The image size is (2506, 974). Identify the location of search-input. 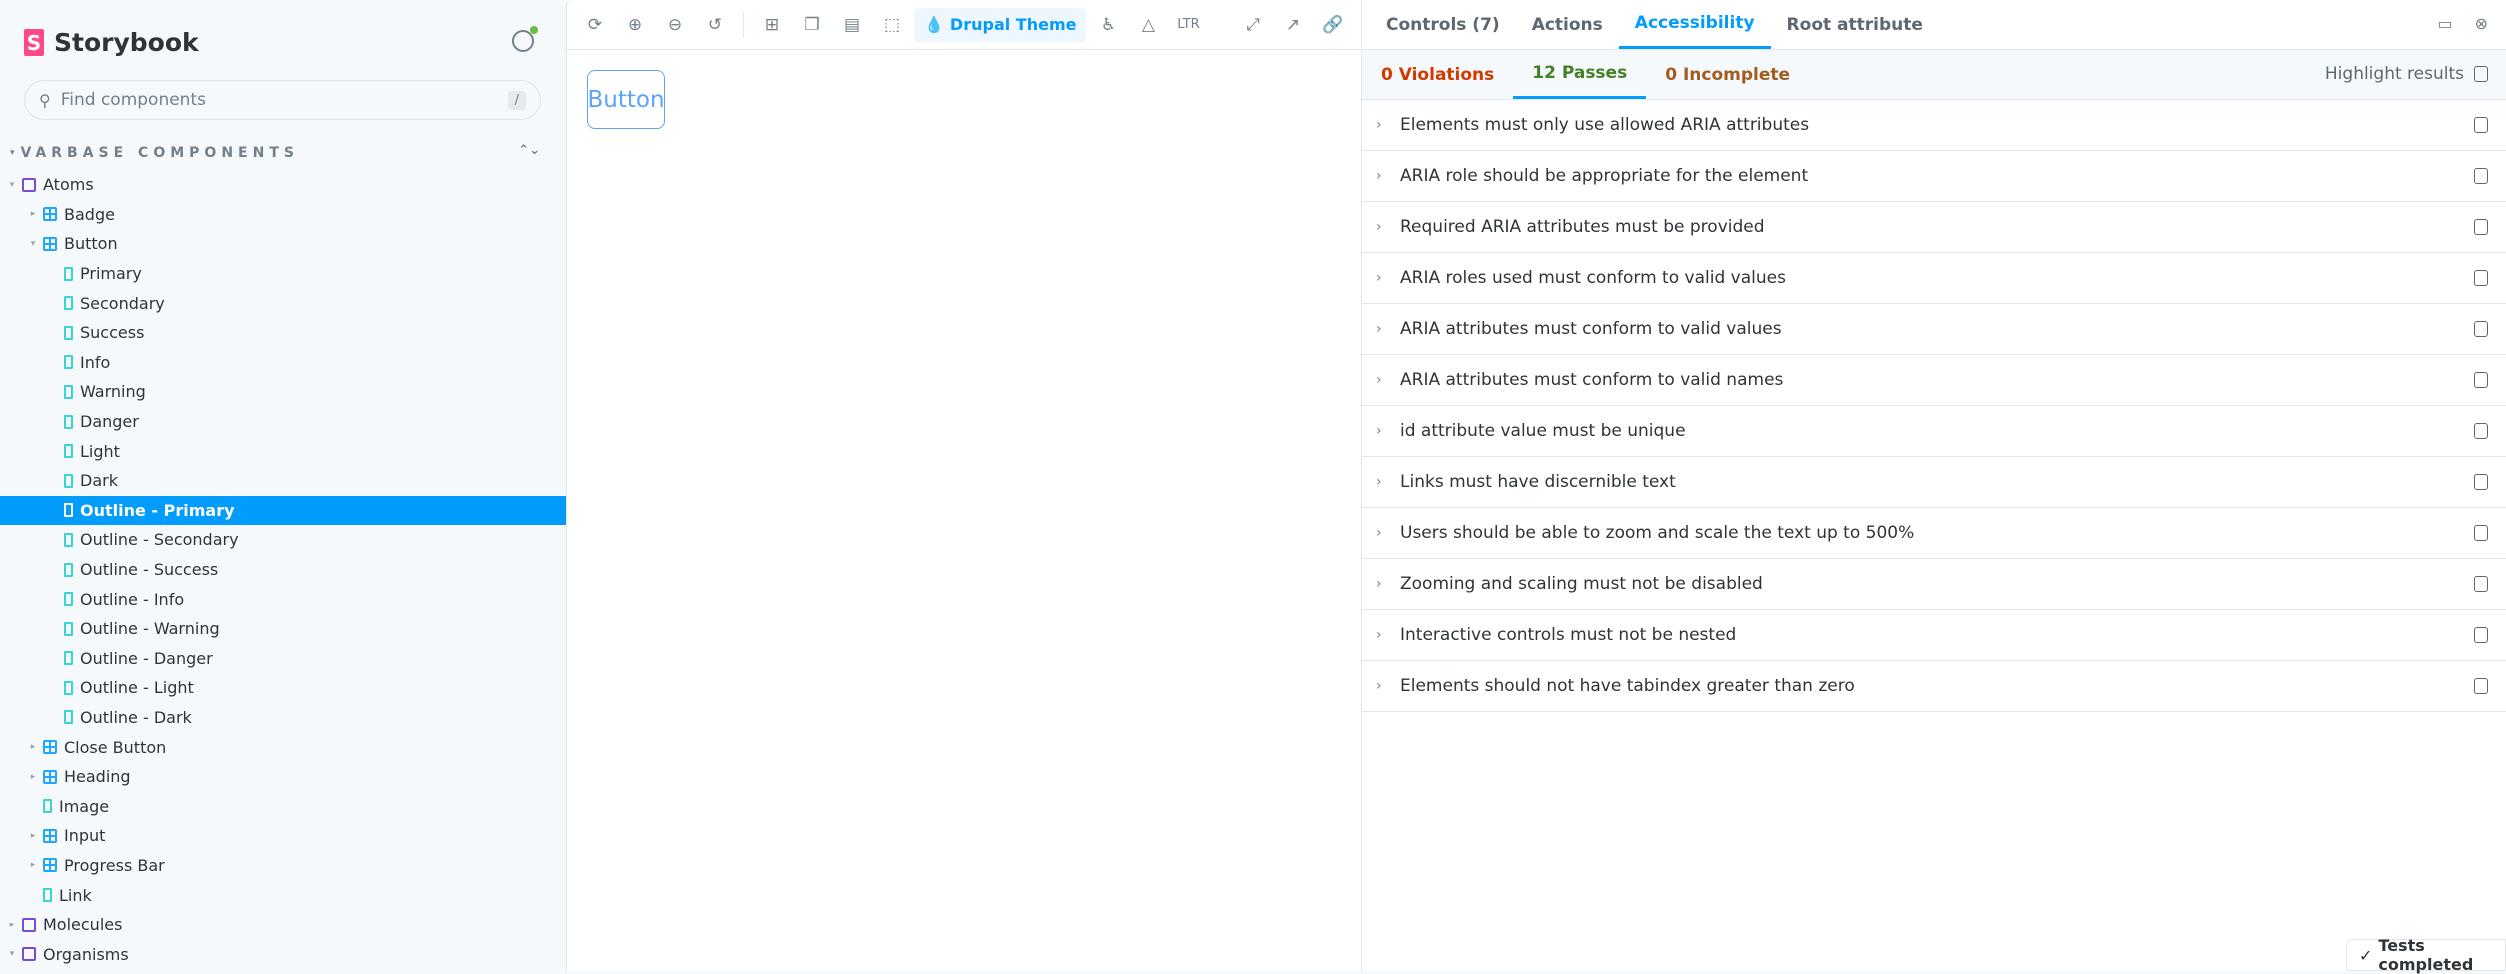
(279, 100).